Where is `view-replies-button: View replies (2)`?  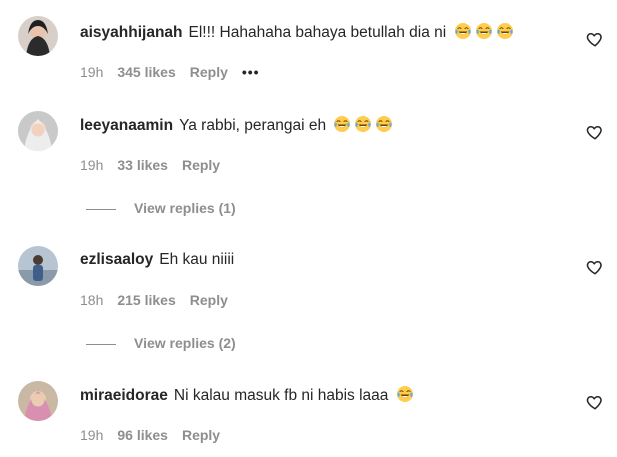
view-replies-button: View replies (2) is located at coordinates (161, 343).